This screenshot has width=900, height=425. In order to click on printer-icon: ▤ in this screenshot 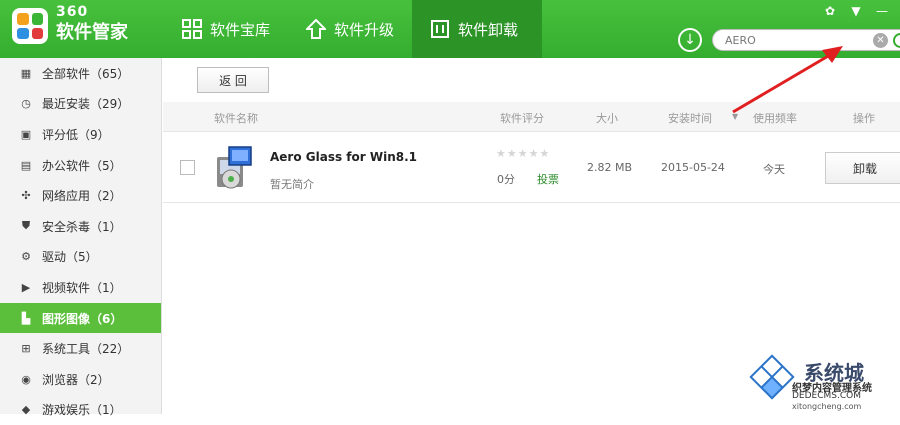, I will do `click(26, 165)`.